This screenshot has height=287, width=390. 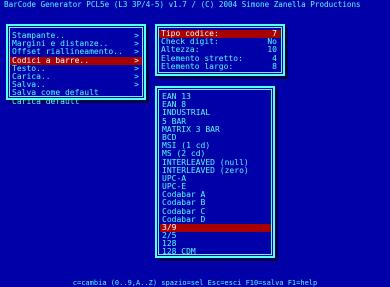 I want to click on barcode-type-item: Codabar D, so click(x=215, y=219).